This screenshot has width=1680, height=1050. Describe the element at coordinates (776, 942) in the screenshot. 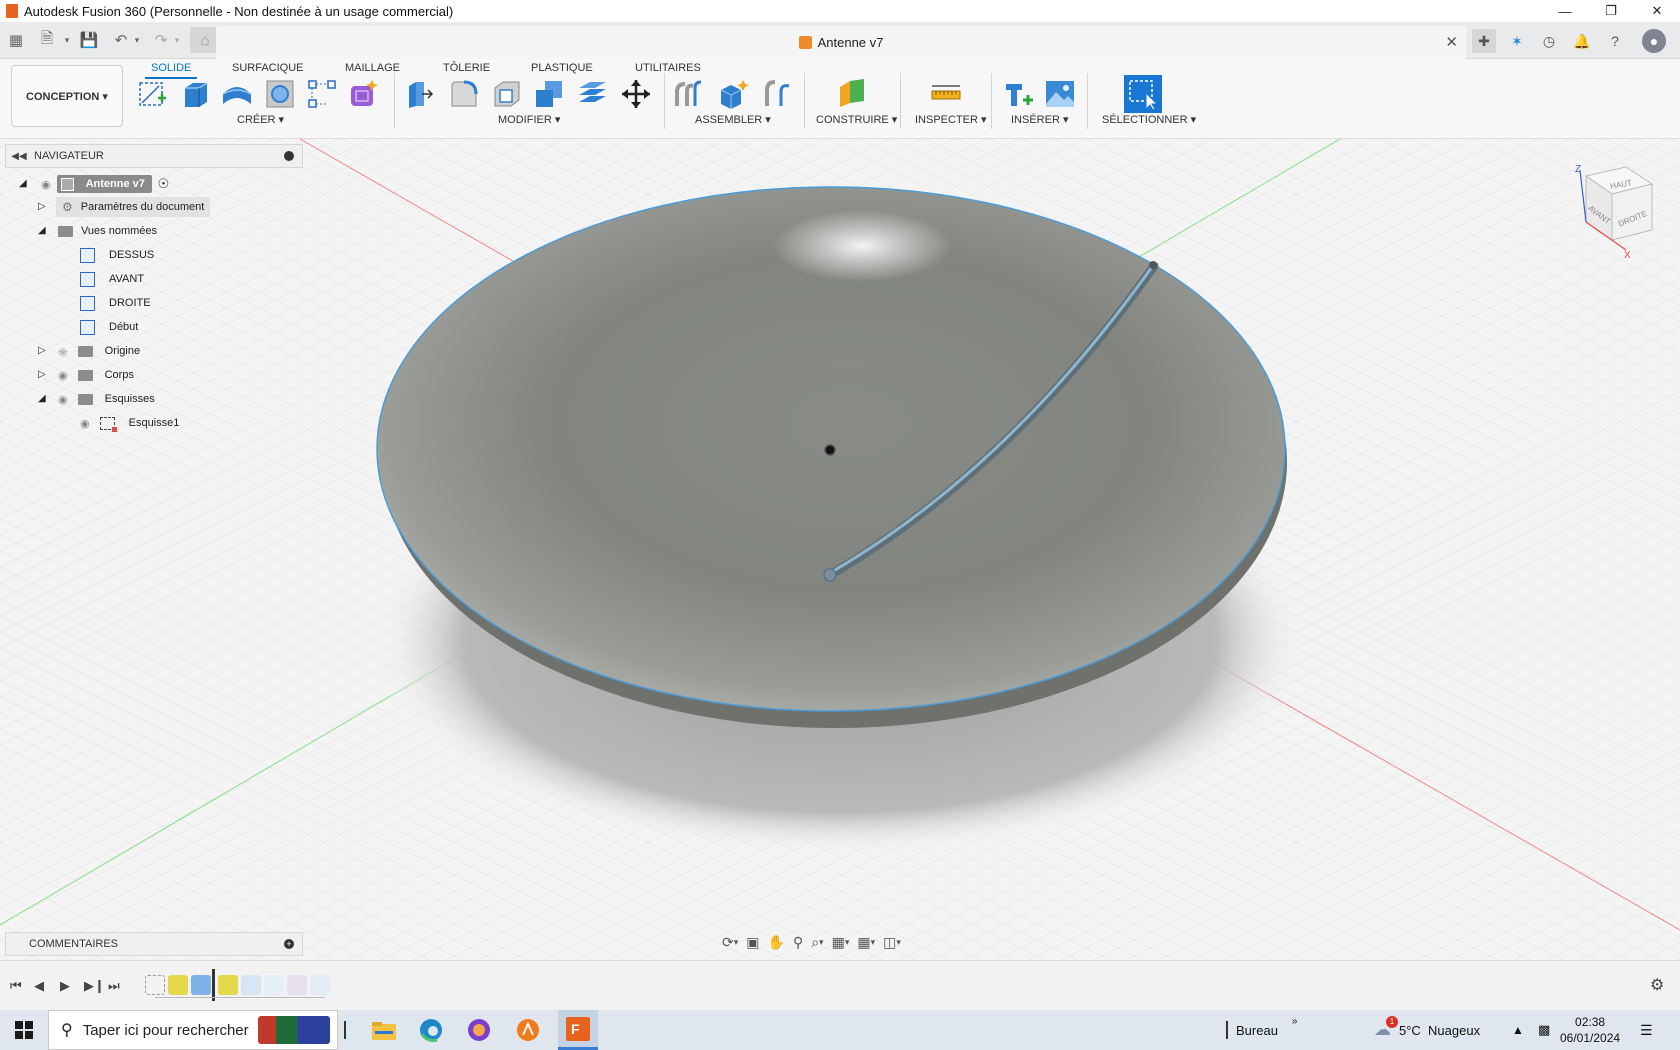

I see `pan-icon: ✋` at that location.